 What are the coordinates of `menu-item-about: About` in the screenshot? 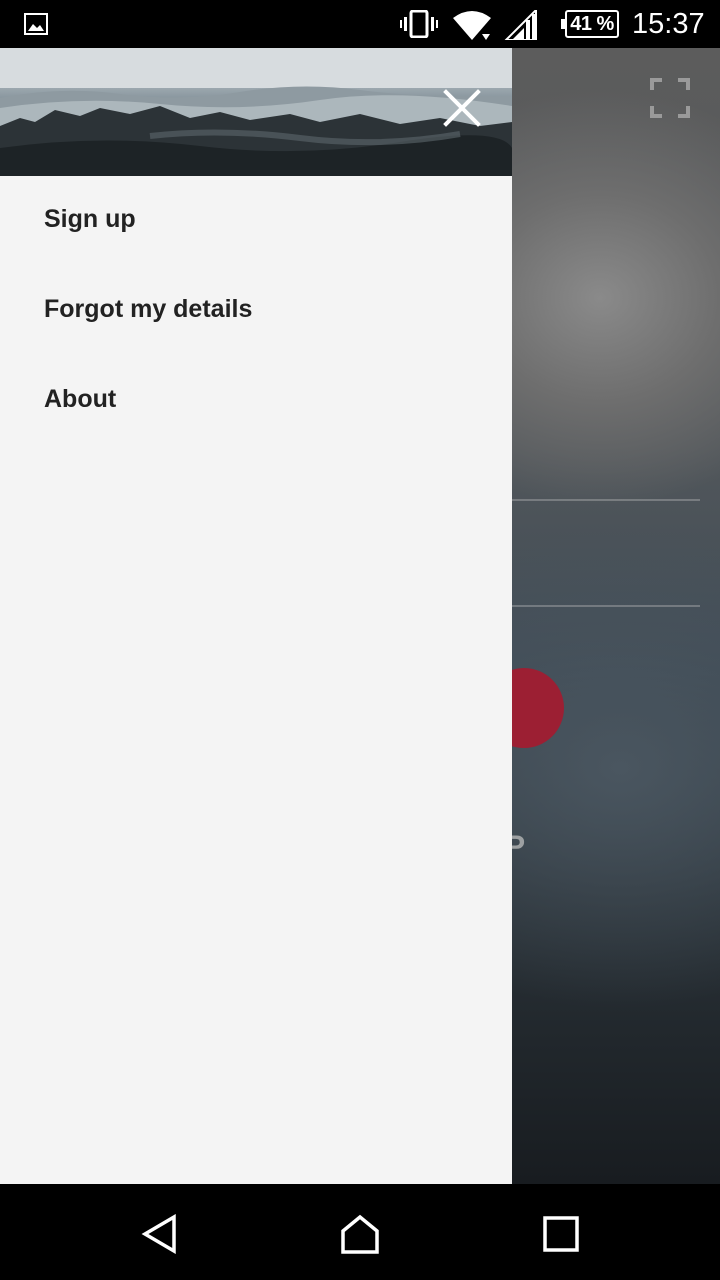 It's located at (256, 399).